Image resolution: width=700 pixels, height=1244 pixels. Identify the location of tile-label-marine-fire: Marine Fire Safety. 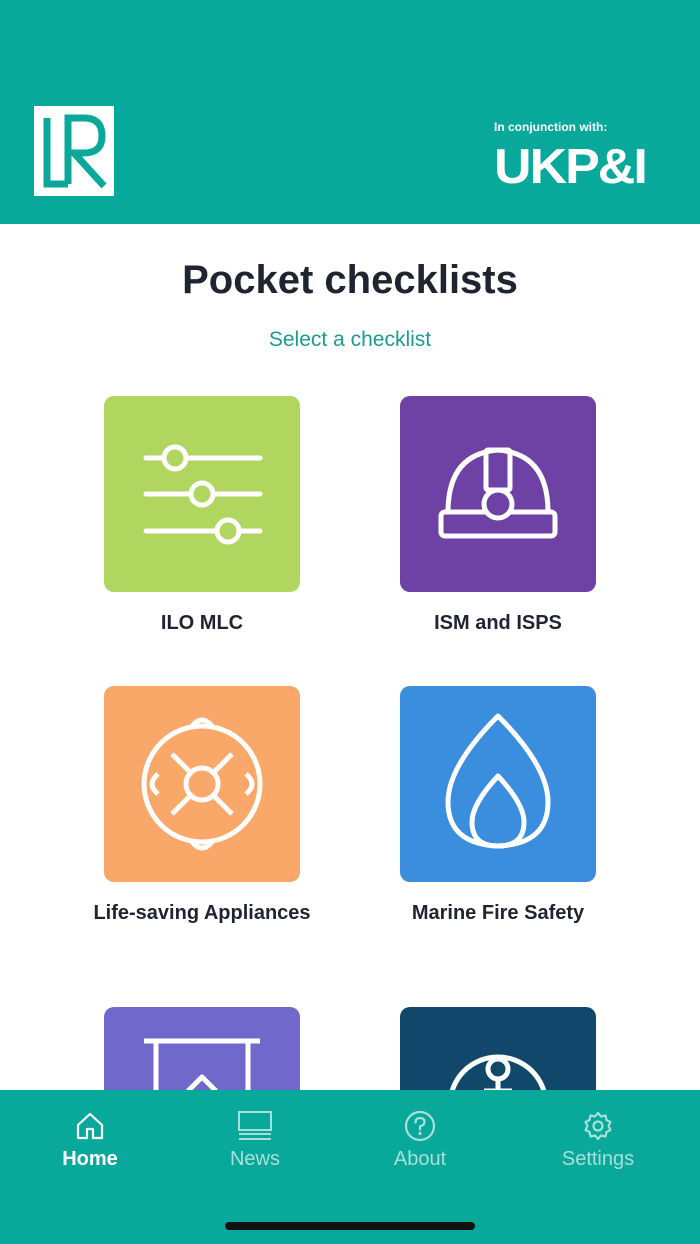
(498, 913).